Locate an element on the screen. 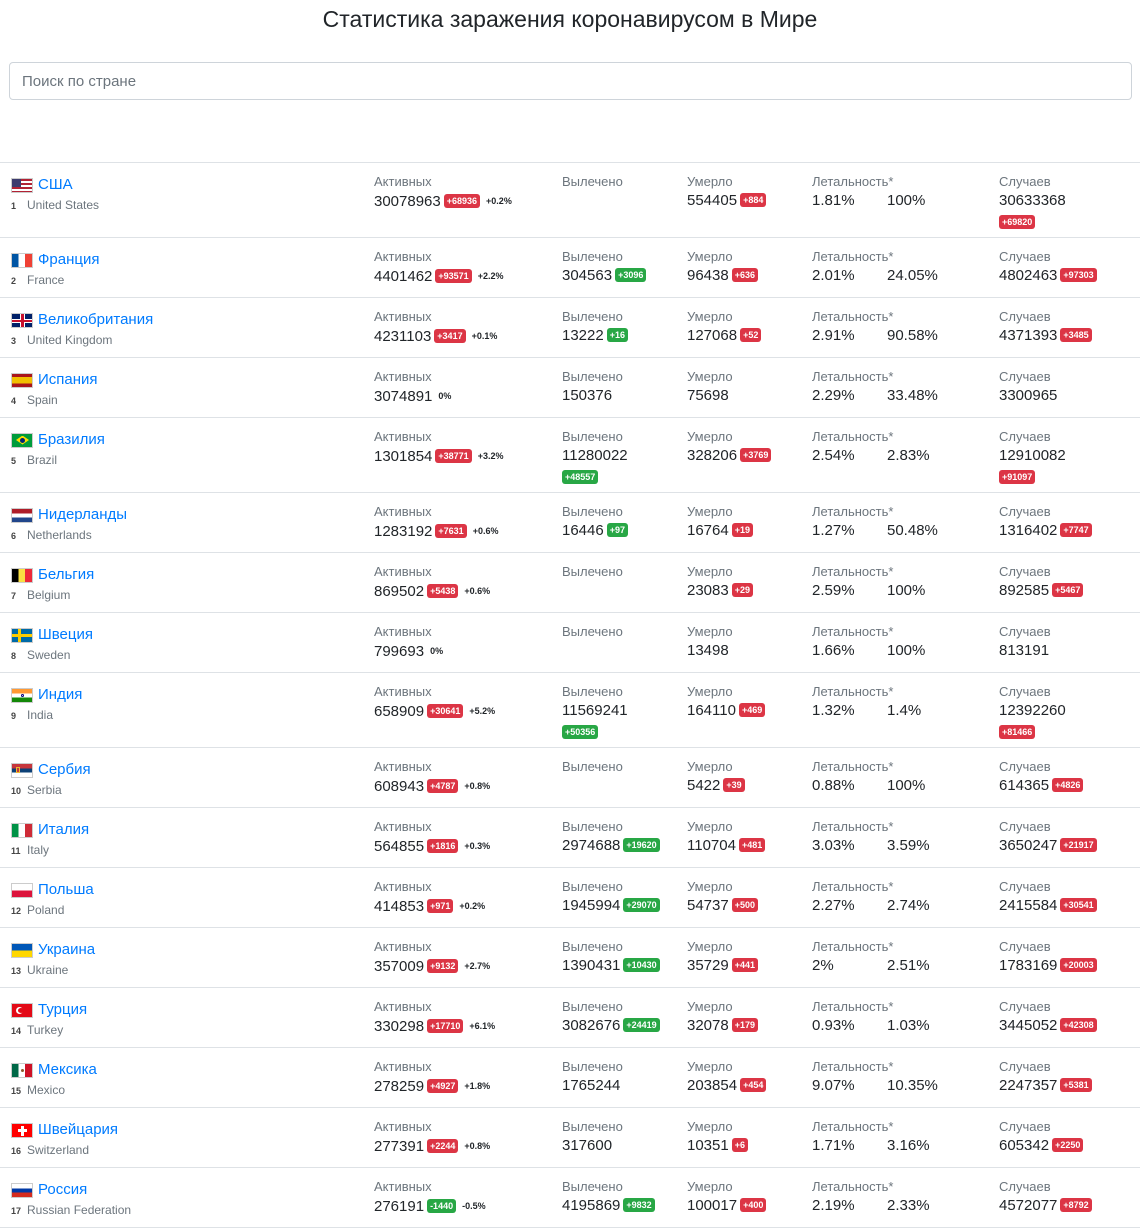  deaths-value: 23083 is located at coordinates (708, 590).